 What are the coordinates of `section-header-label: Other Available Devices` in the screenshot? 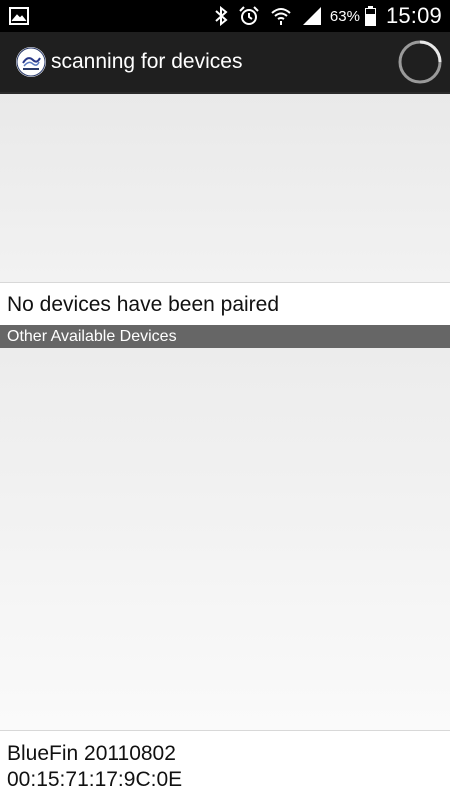 It's located at (92, 336).